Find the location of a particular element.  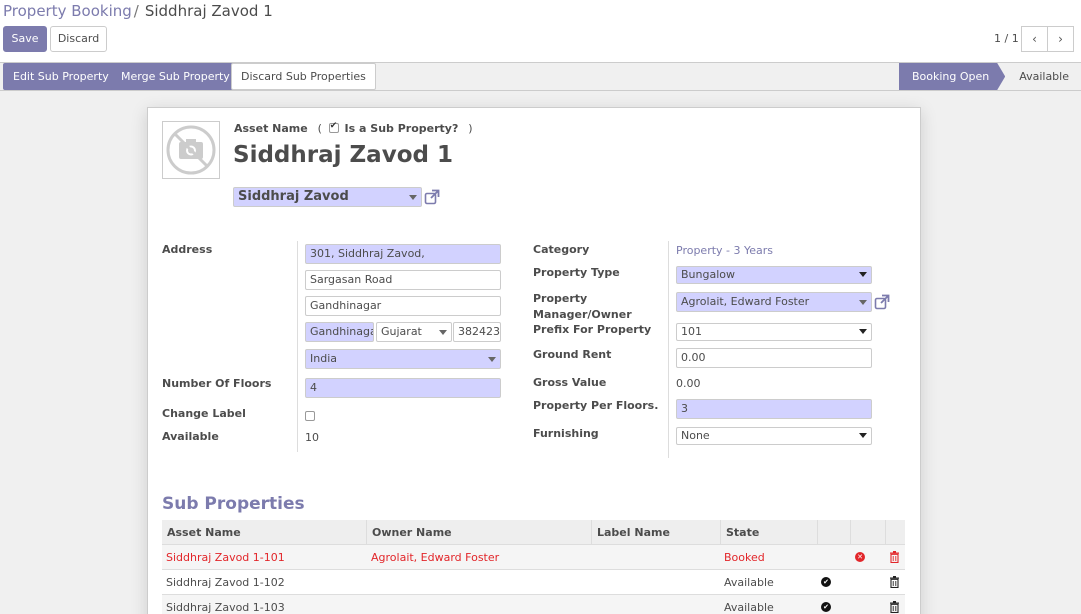

pager-previous-button: ‹ is located at coordinates (1034, 39).